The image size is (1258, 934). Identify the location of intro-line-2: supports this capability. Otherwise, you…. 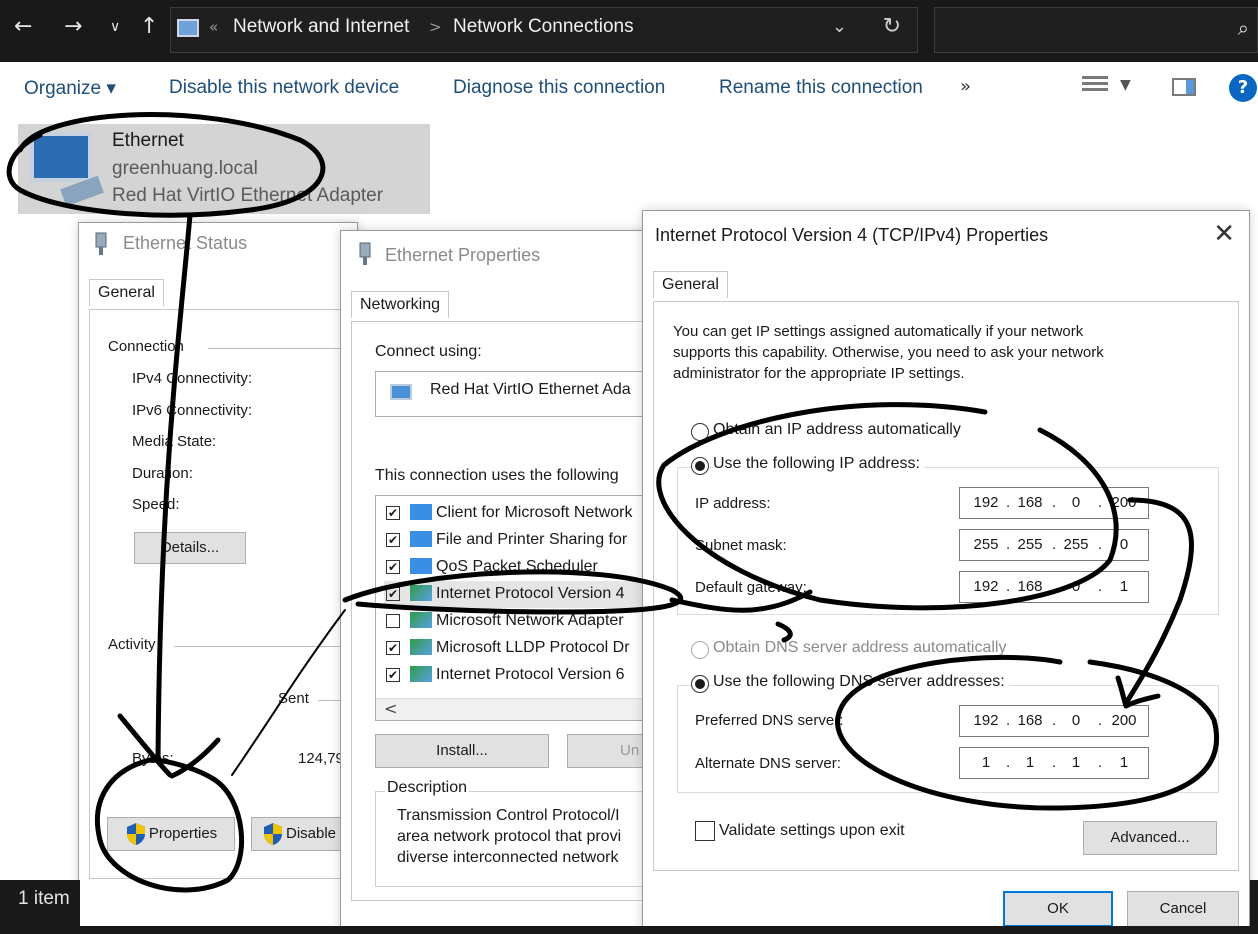
(888, 352).